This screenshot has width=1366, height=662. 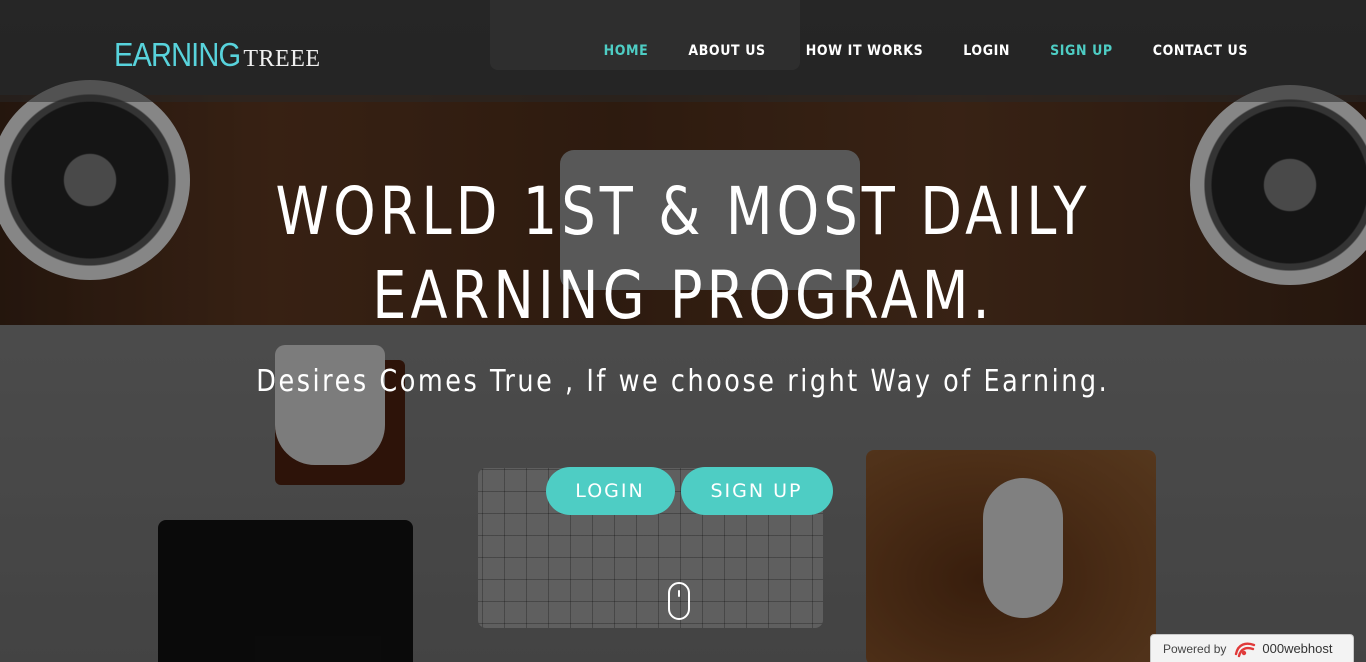 What do you see at coordinates (1297, 648) in the screenshot?
I see `badge-brand: 000webhost` at bounding box center [1297, 648].